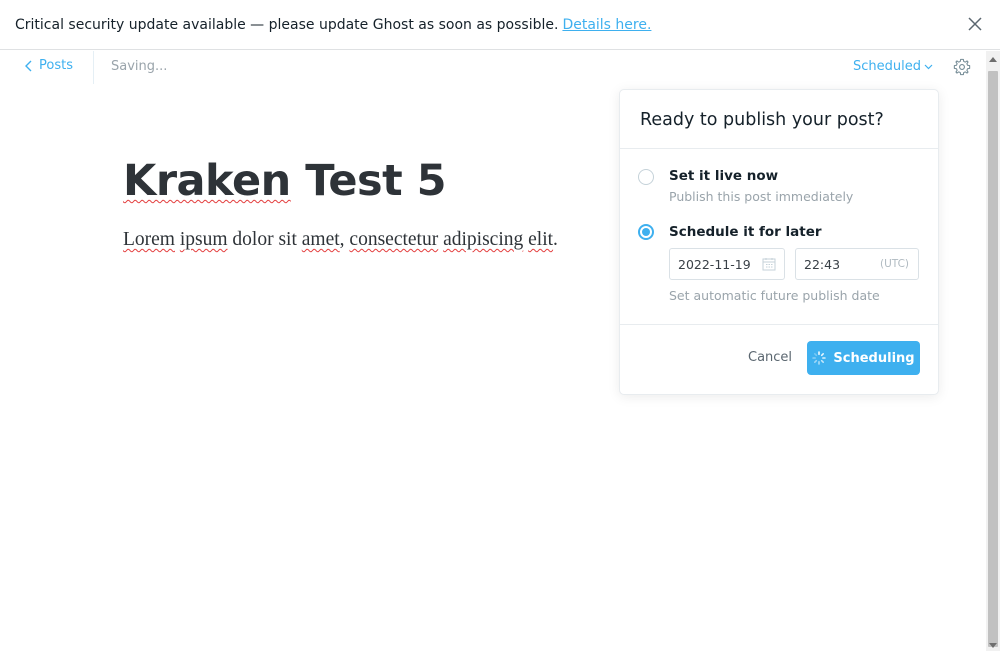  What do you see at coordinates (646, 232) in the screenshot?
I see `radio-schedule-later` at bounding box center [646, 232].